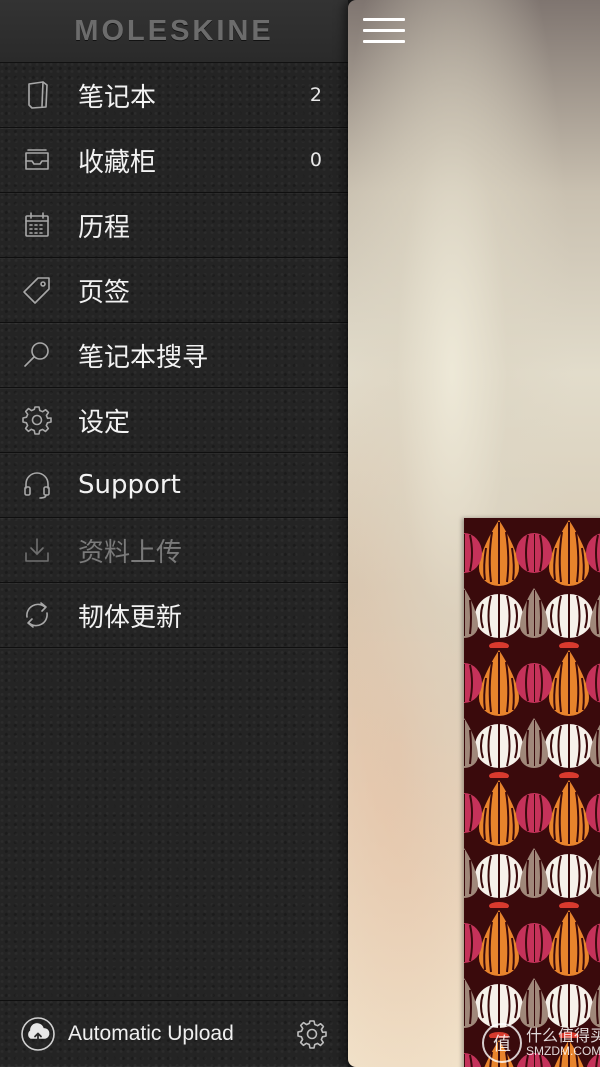 The width and height of the screenshot is (600, 1067). What do you see at coordinates (37, 550) in the screenshot?
I see `download-icon` at bounding box center [37, 550].